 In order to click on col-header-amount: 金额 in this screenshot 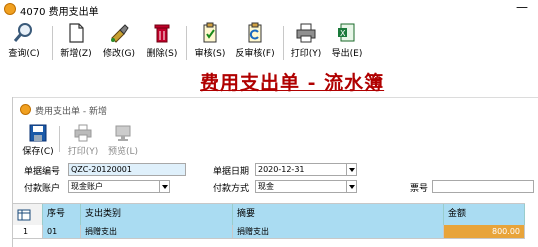, I will do `click(484, 214)`.